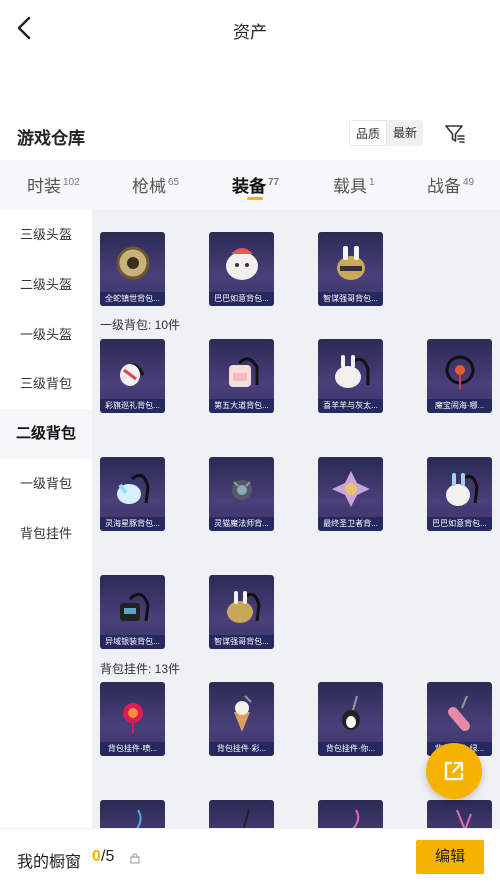 The width and height of the screenshot is (500, 885). Describe the element at coordinates (46, 534) in the screenshot. I see `sidebar-item-backpack-pendant: 背包挂件` at that location.